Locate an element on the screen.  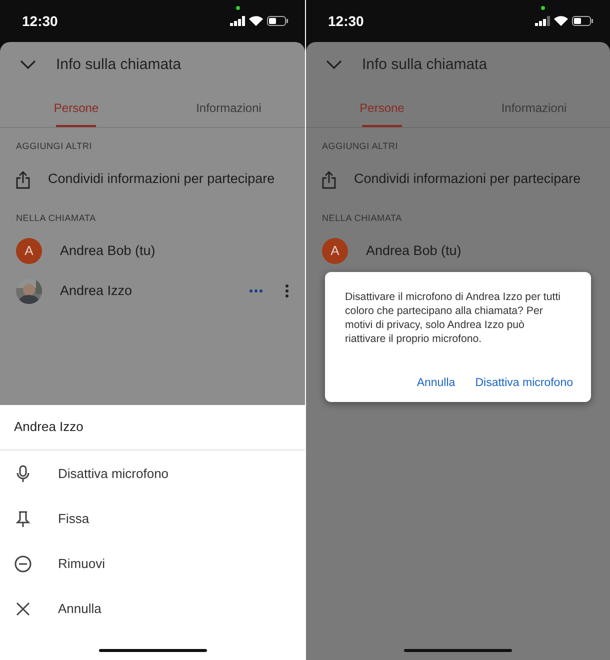
menu-item: Annulla is located at coordinates (152, 608).